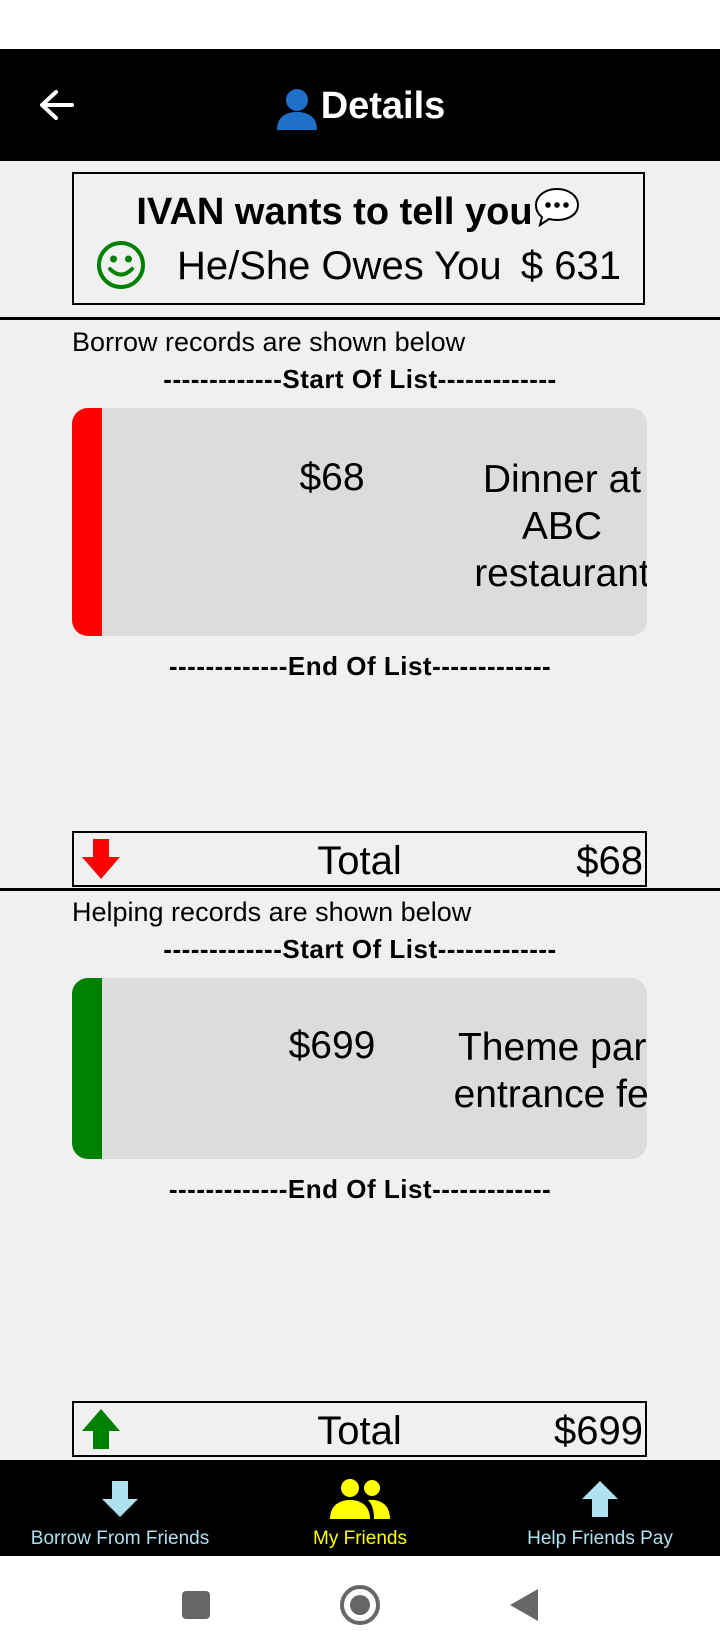  I want to click on owed-amount: $ 631, so click(570, 266).